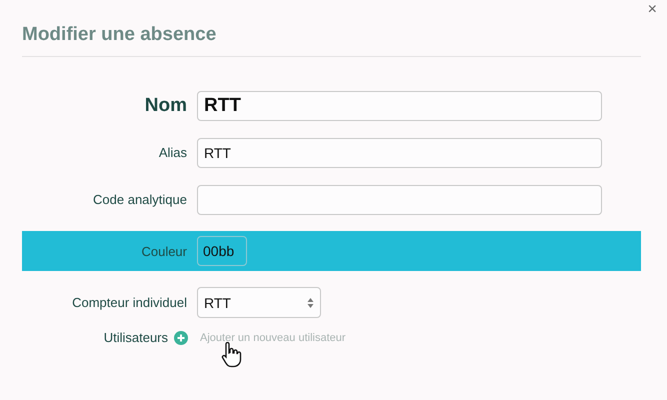 The width and height of the screenshot is (667, 400). Describe the element at coordinates (181, 337) in the screenshot. I see `add-icon` at that location.